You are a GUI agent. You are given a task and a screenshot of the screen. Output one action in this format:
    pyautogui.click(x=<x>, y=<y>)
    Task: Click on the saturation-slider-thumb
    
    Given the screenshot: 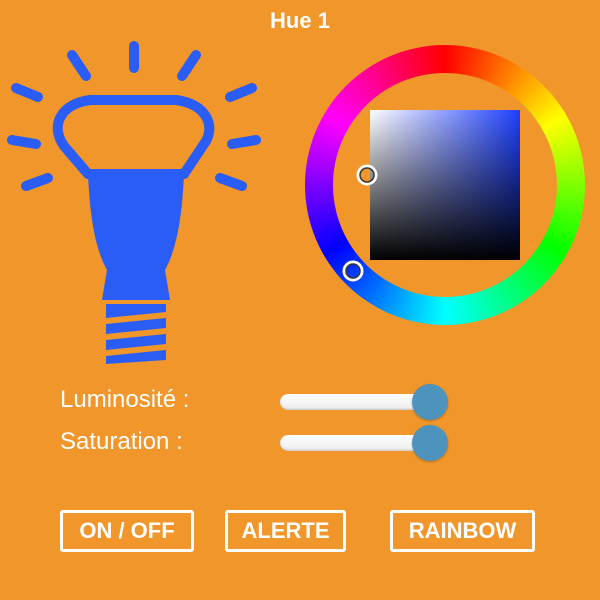 What is the action you would take?
    pyautogui.click(x=430, y=443)
    